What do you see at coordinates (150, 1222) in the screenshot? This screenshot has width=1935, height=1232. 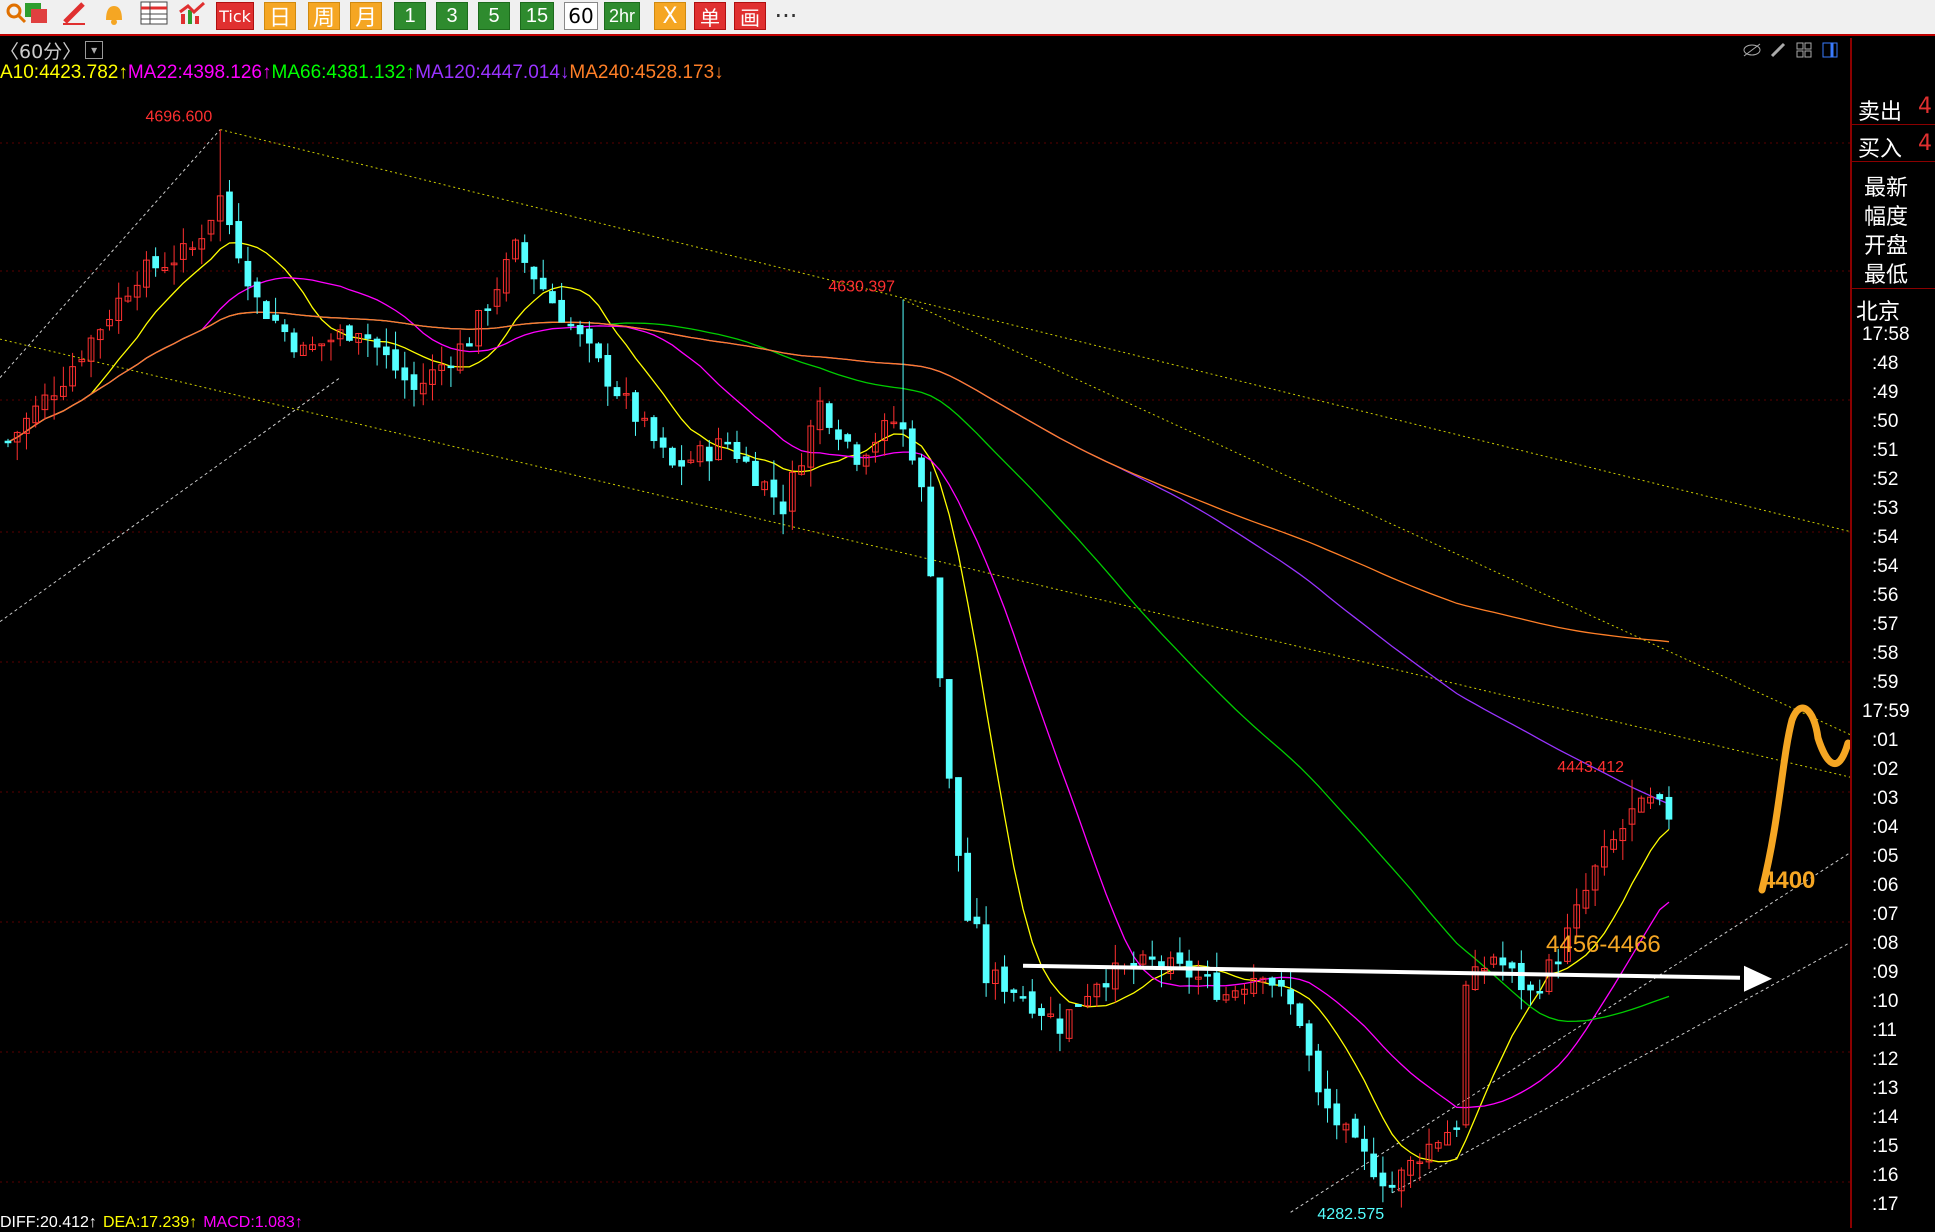 I see `macd-legend-item: DEA:17.239↑` at bounding box center [150, 1222].